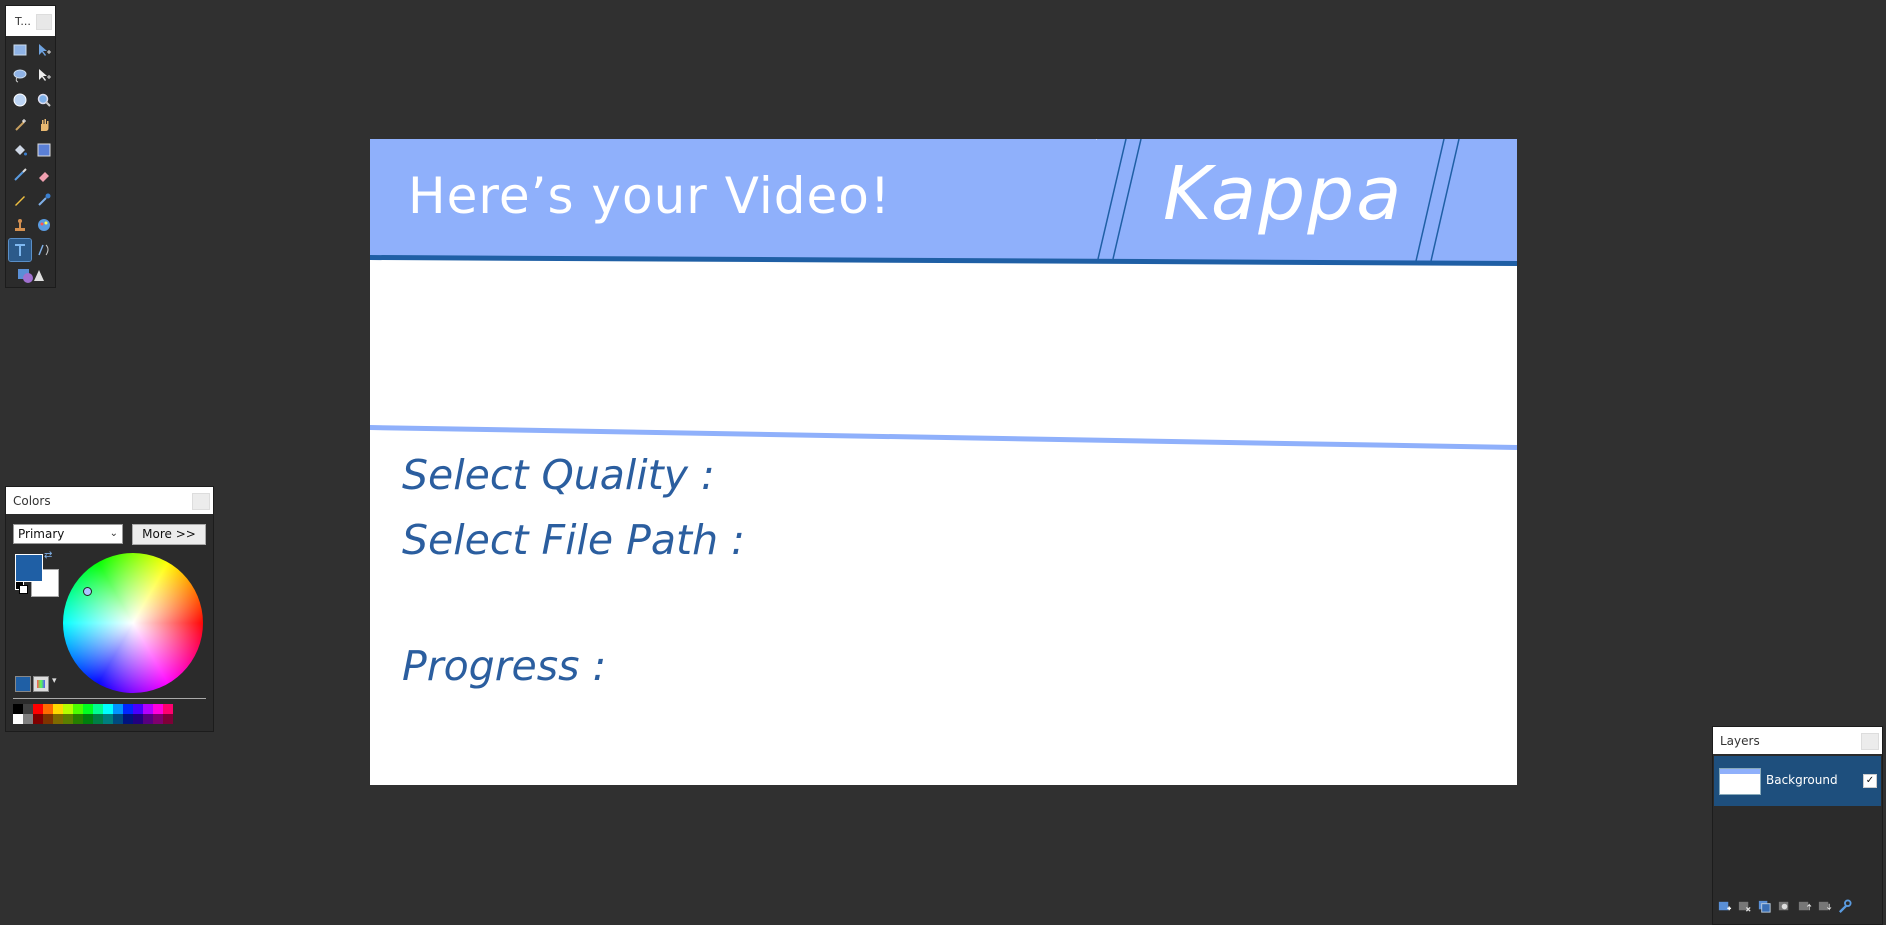 The width and height of the screenshot is (1886, 925). What do you see at coordinates (573, 540) in the screenshot?
I see `select-file-path-label: Select File Path :` at bounding box center [573, 540].